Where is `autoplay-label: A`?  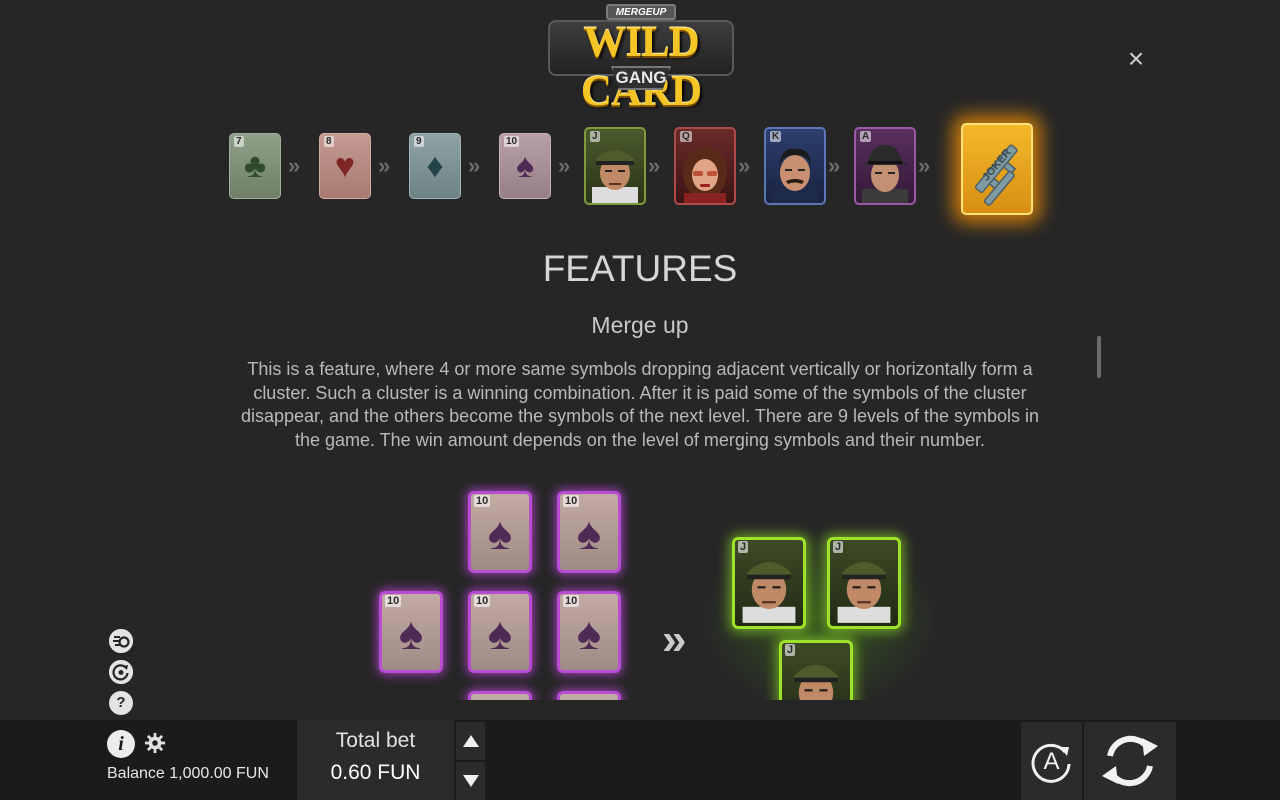 autoplay-label: A is located at coordinates (1051, 761).